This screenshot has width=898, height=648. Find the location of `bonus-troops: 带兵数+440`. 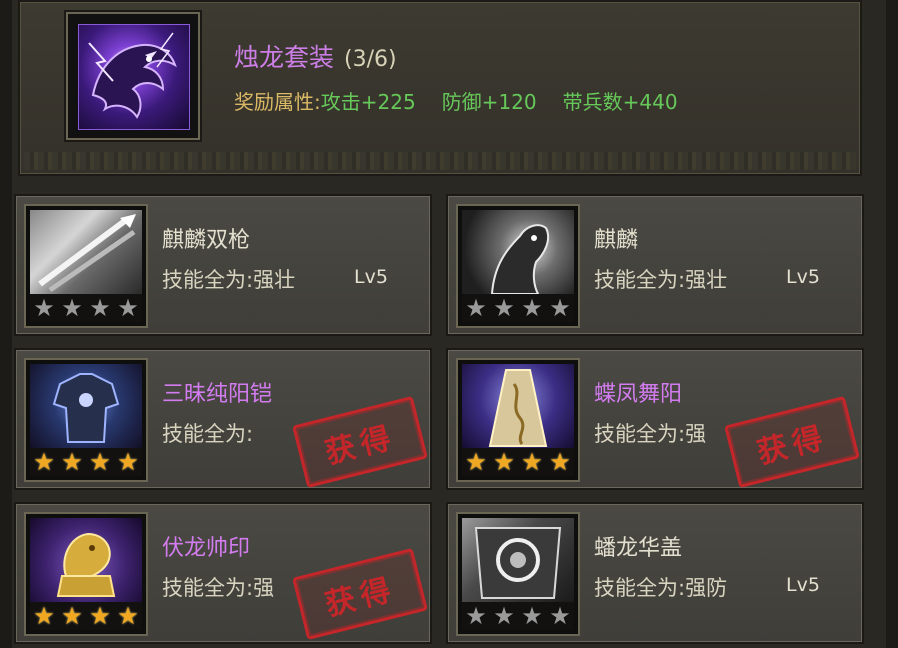

bonus-troops: 带兵数+440 is located at coordinates (620, 102).